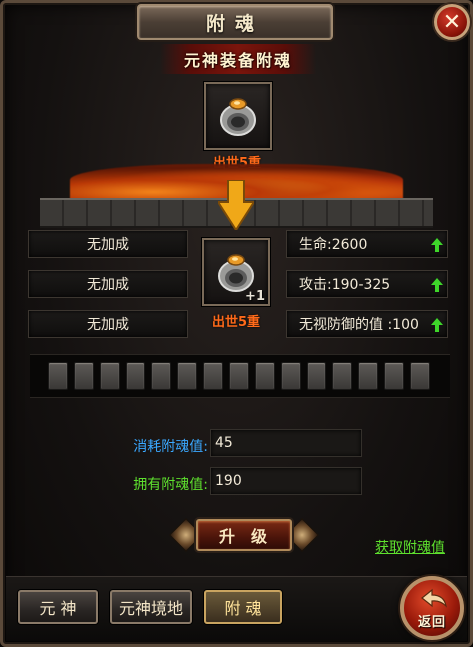 The image size is (473, 647). What do you see at coordinates (359, 325) in the screenshot?
I see `stat-text: 无视防御的值 :100` at bounding box center [359, 325].